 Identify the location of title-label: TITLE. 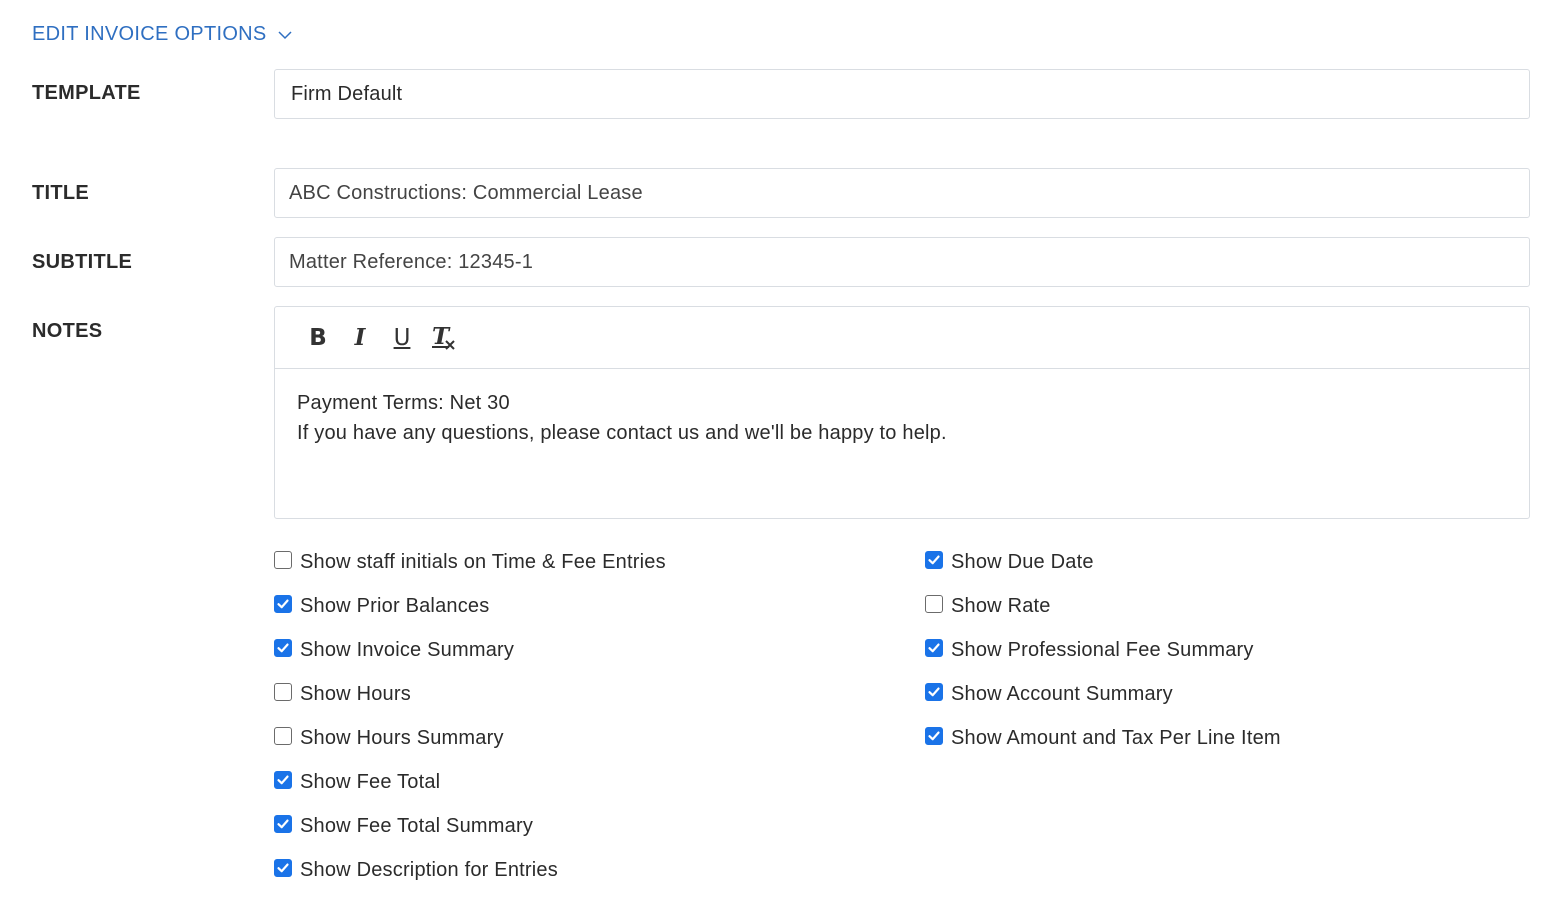
(61, 193).